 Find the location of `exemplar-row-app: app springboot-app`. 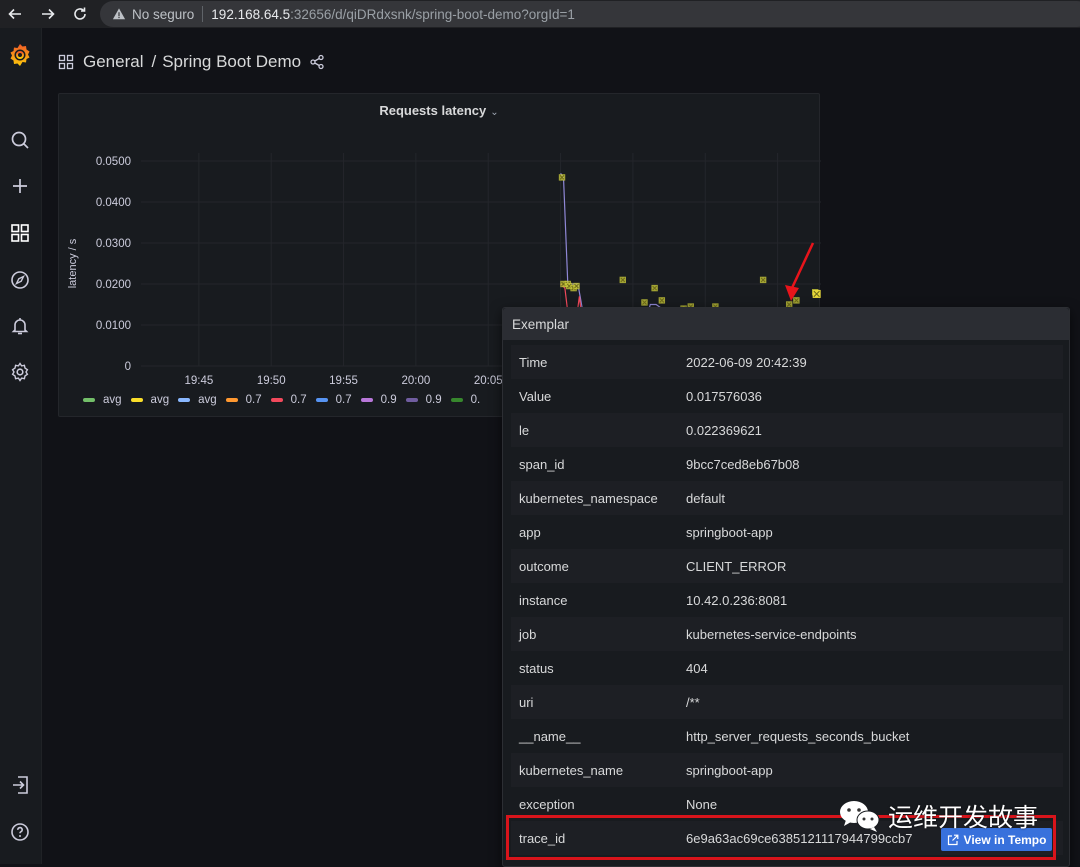

exemplar-row-app: app springboot-app is located at coordinates (787, 532).